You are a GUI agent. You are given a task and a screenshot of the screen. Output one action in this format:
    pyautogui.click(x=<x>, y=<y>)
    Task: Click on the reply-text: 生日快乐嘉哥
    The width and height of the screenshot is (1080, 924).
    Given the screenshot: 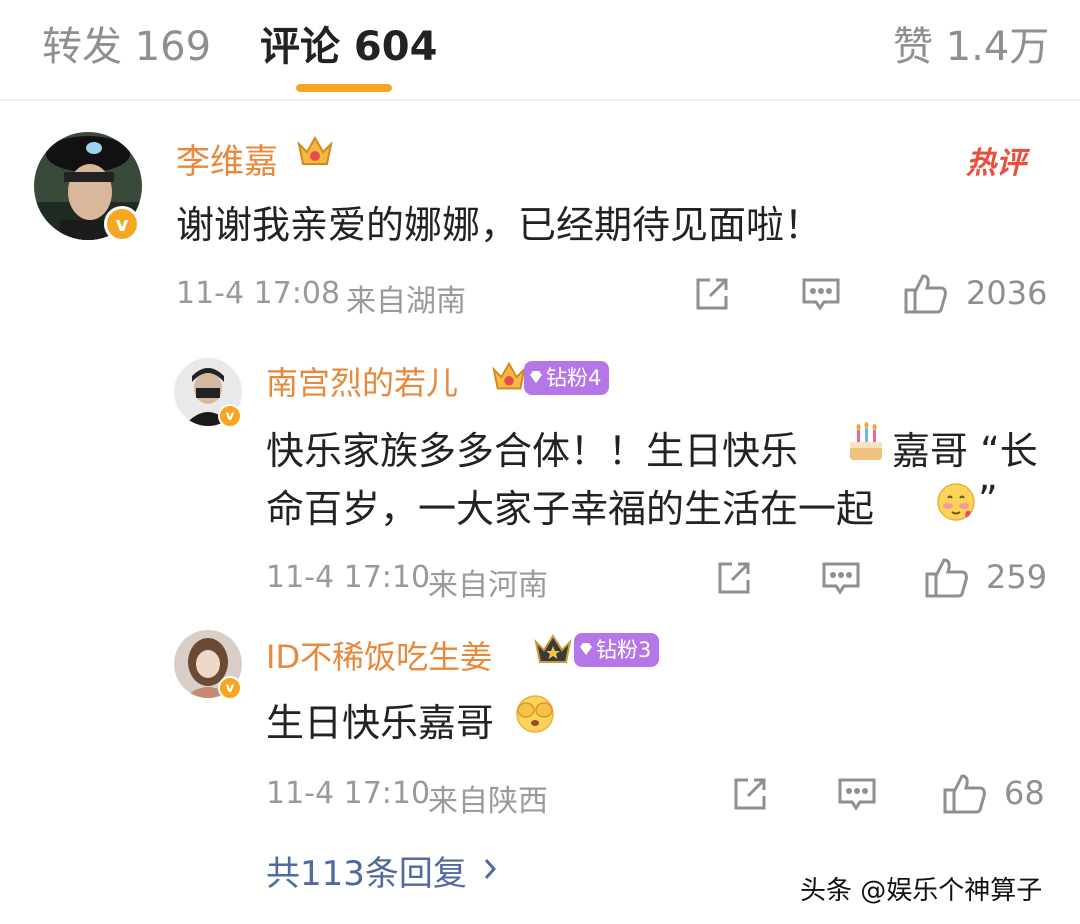 What is the action you would take?
    pyautogui.click(x=380, y=723)
    